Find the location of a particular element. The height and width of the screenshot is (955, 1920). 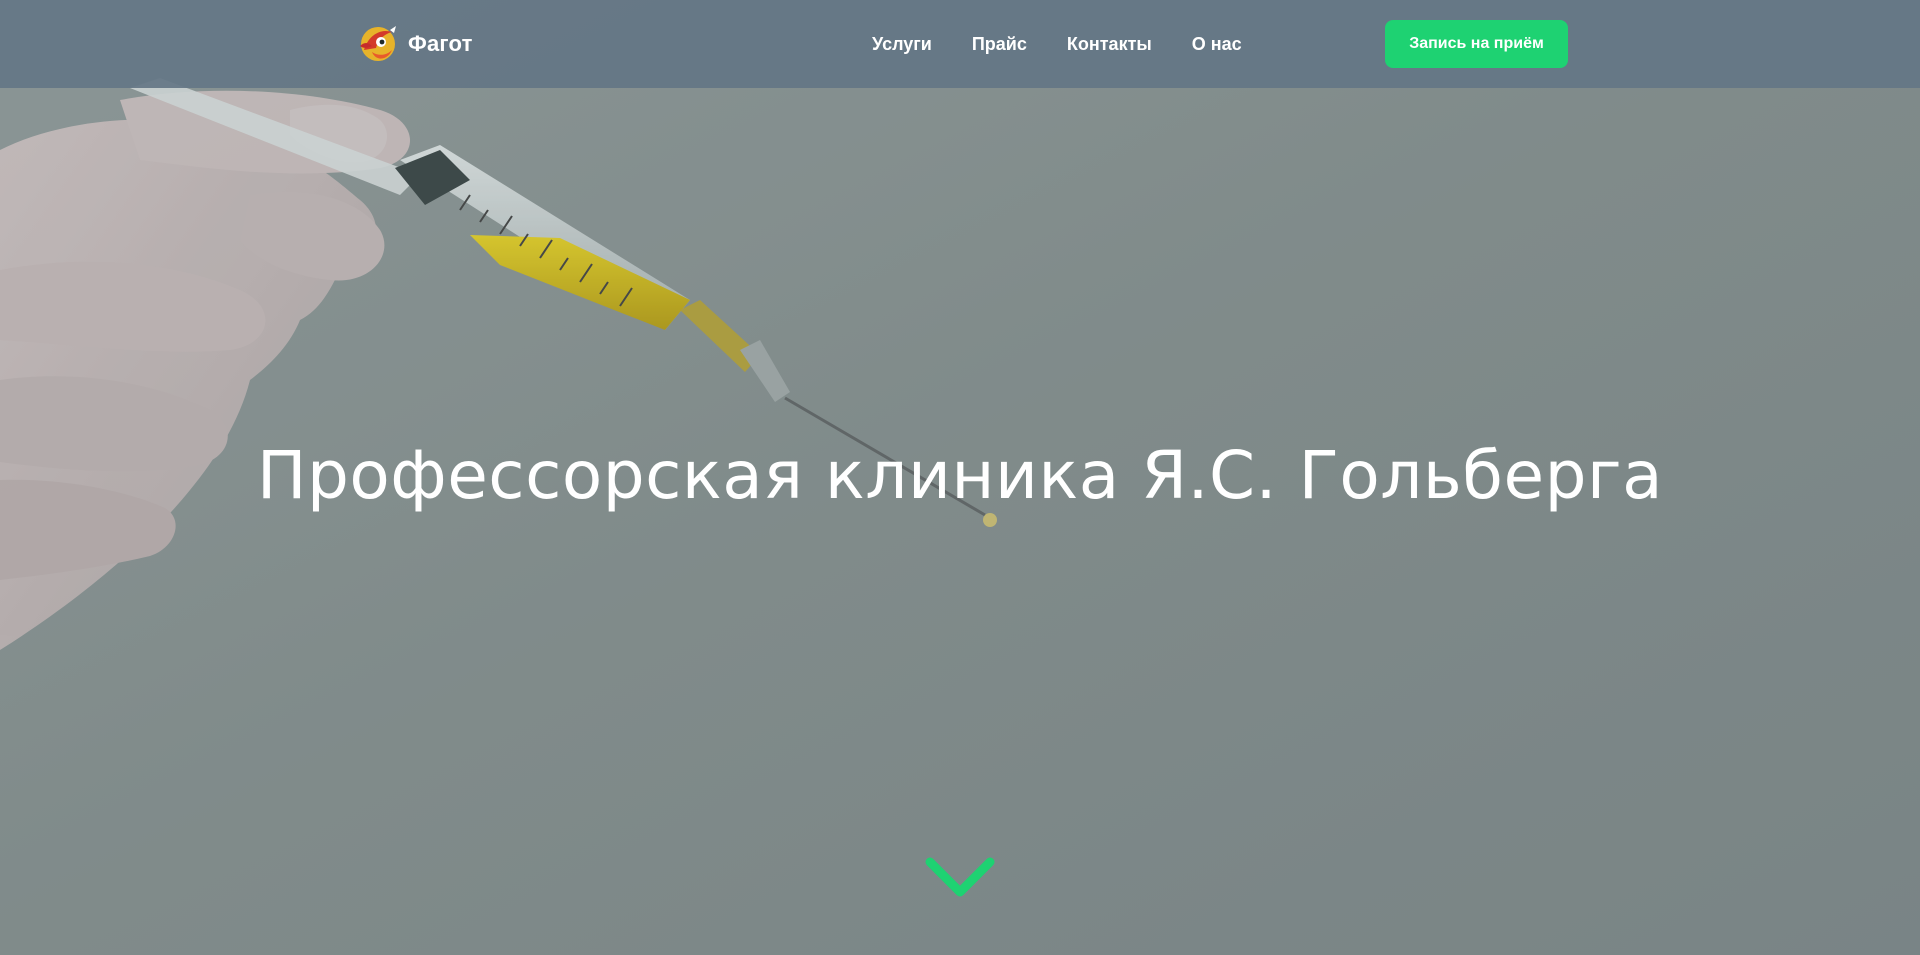

nav-item-price: Прайс is located at coordinates (999, 44).